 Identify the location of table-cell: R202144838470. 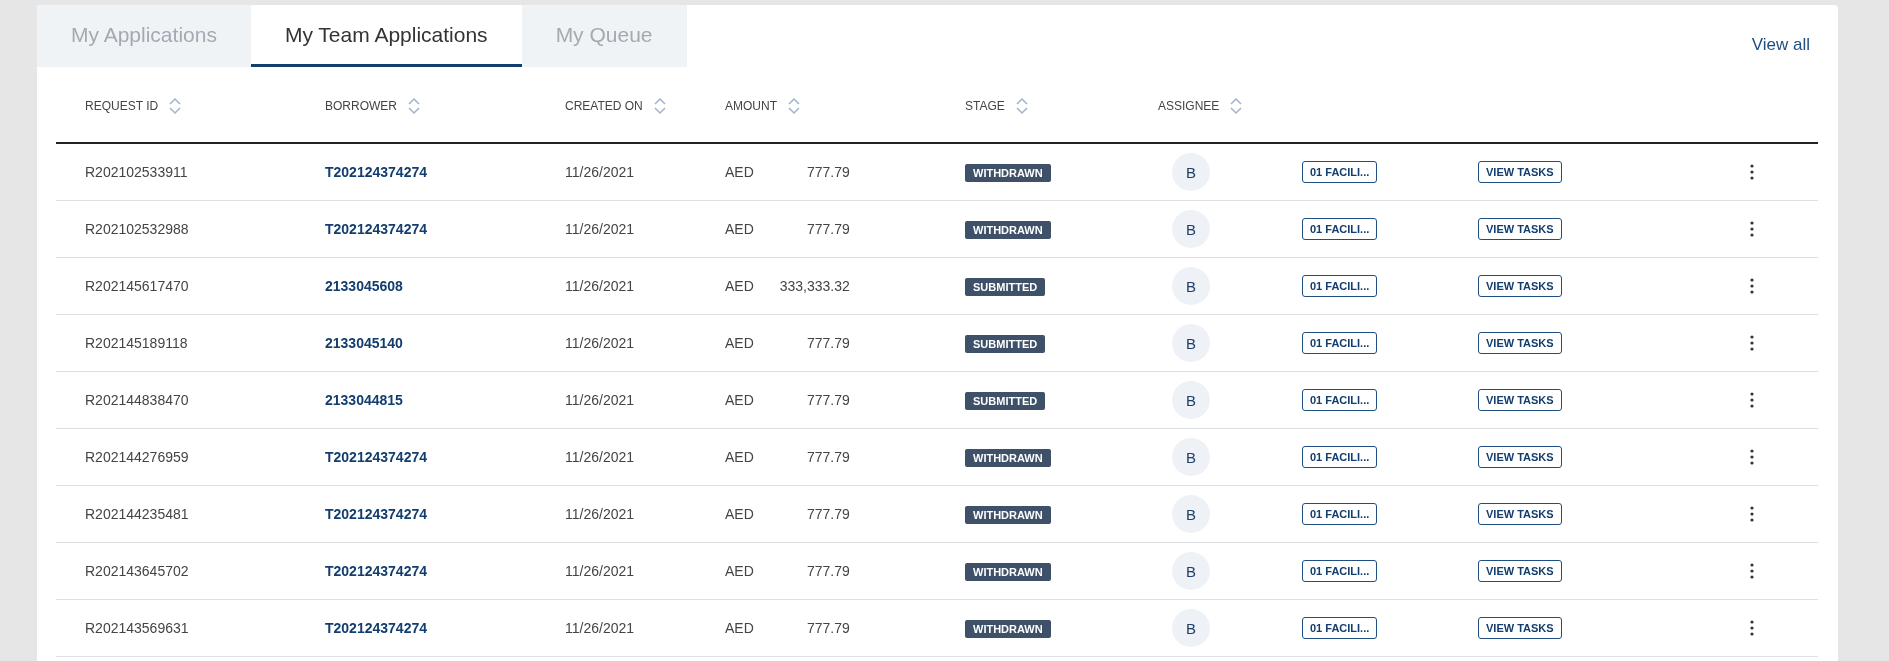
(137, 400).